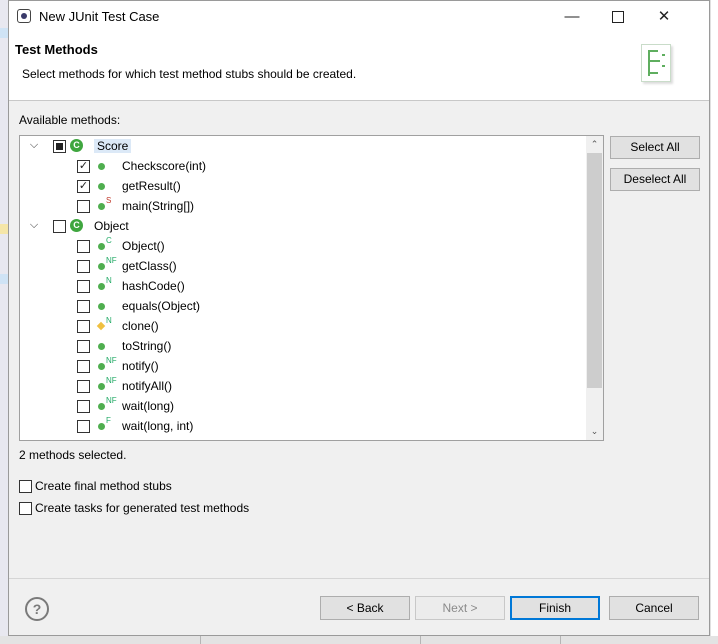 This screenshot has height=644, width=718. I want to click on method-name-label: toString(), so click(147, 346).